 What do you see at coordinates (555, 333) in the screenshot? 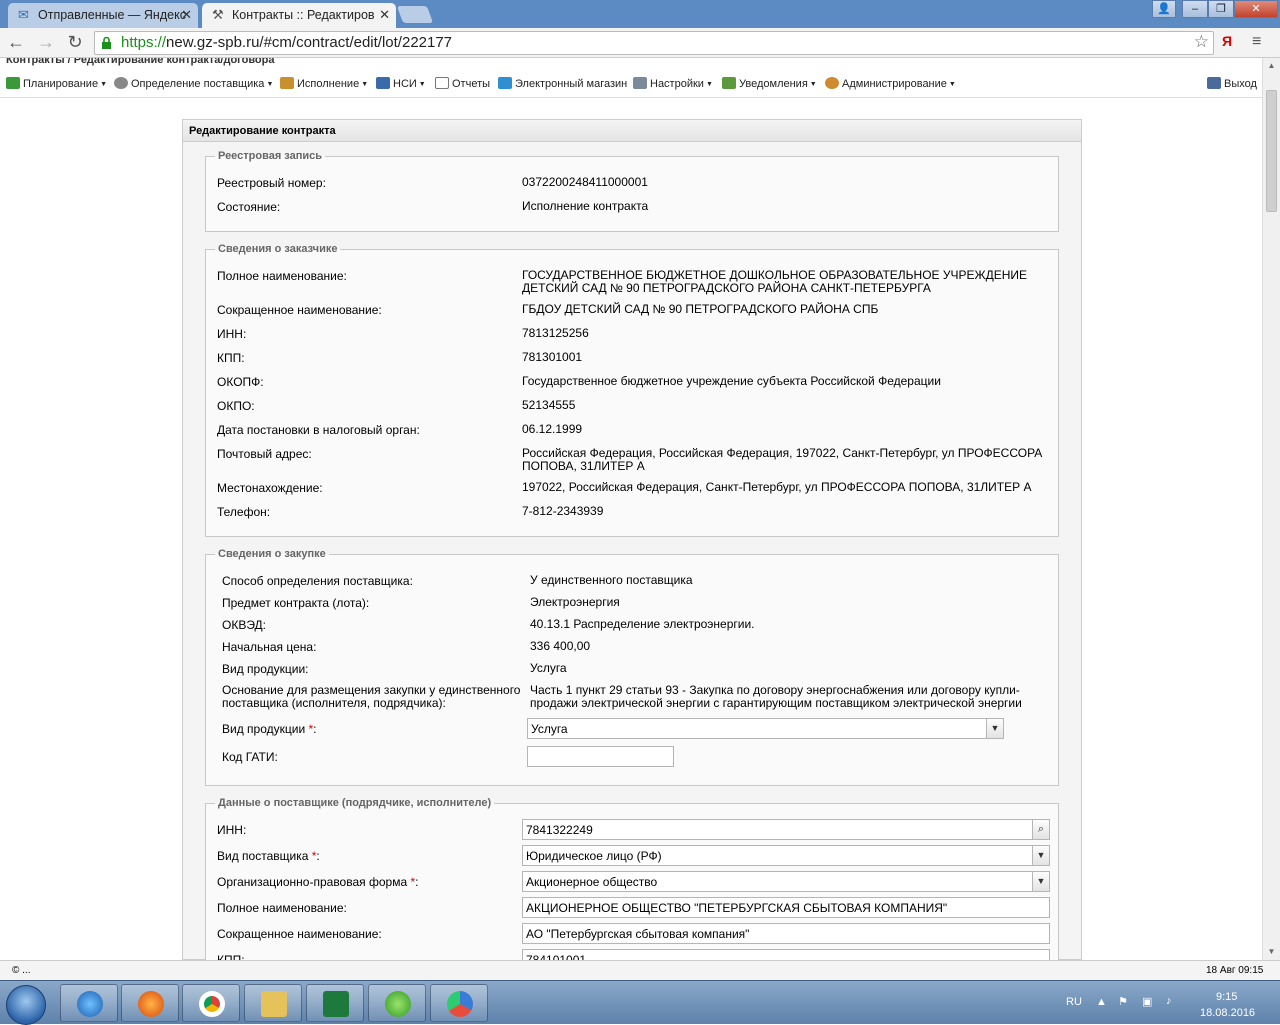
I see `customer-inn: 7813125256` at bounding box center [555, 333].